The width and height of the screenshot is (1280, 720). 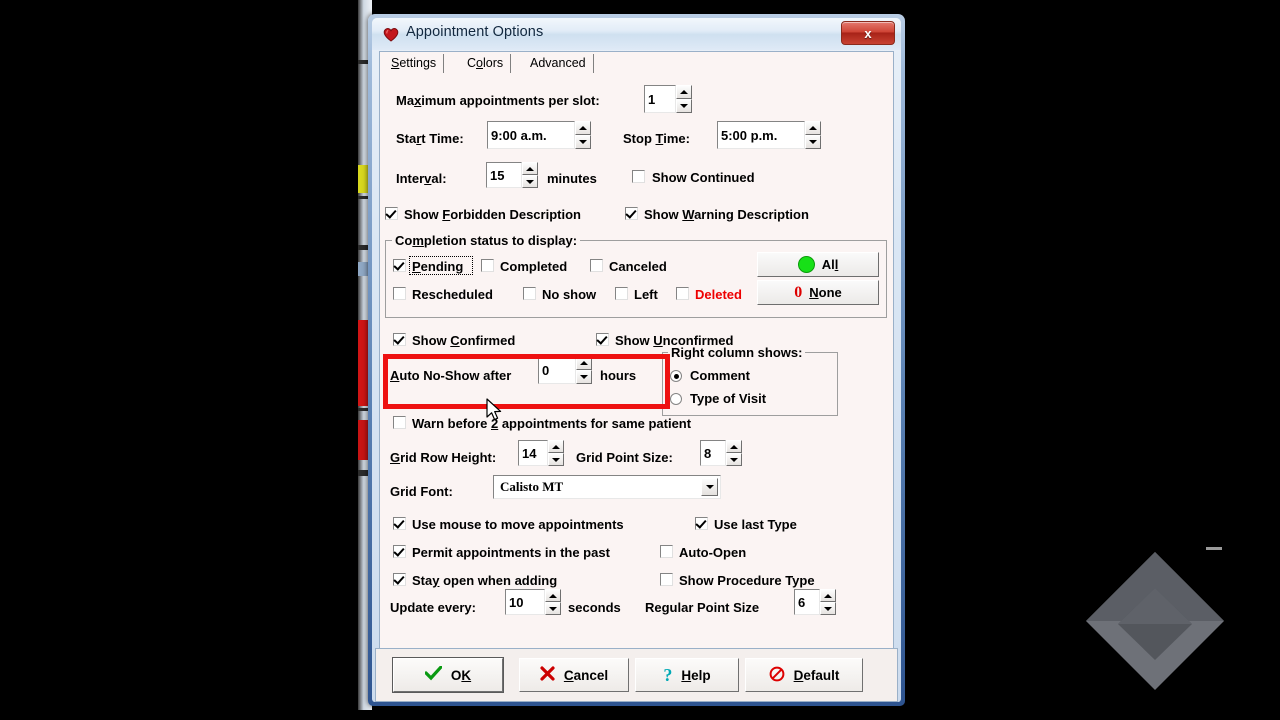 I want to click on stay-open-label: Stay open when adding, so click(x=485, y=580).